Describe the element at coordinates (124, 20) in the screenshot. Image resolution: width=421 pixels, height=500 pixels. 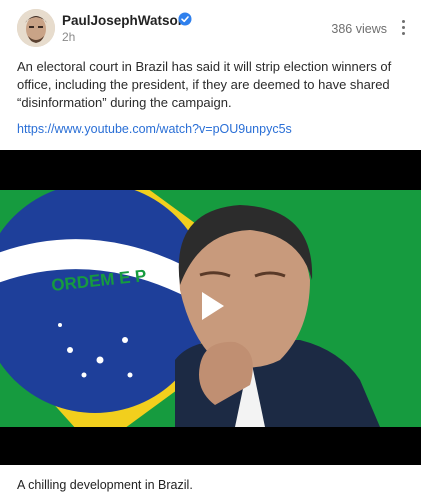
I see `author-name: PaulJosephWatson` at that location.